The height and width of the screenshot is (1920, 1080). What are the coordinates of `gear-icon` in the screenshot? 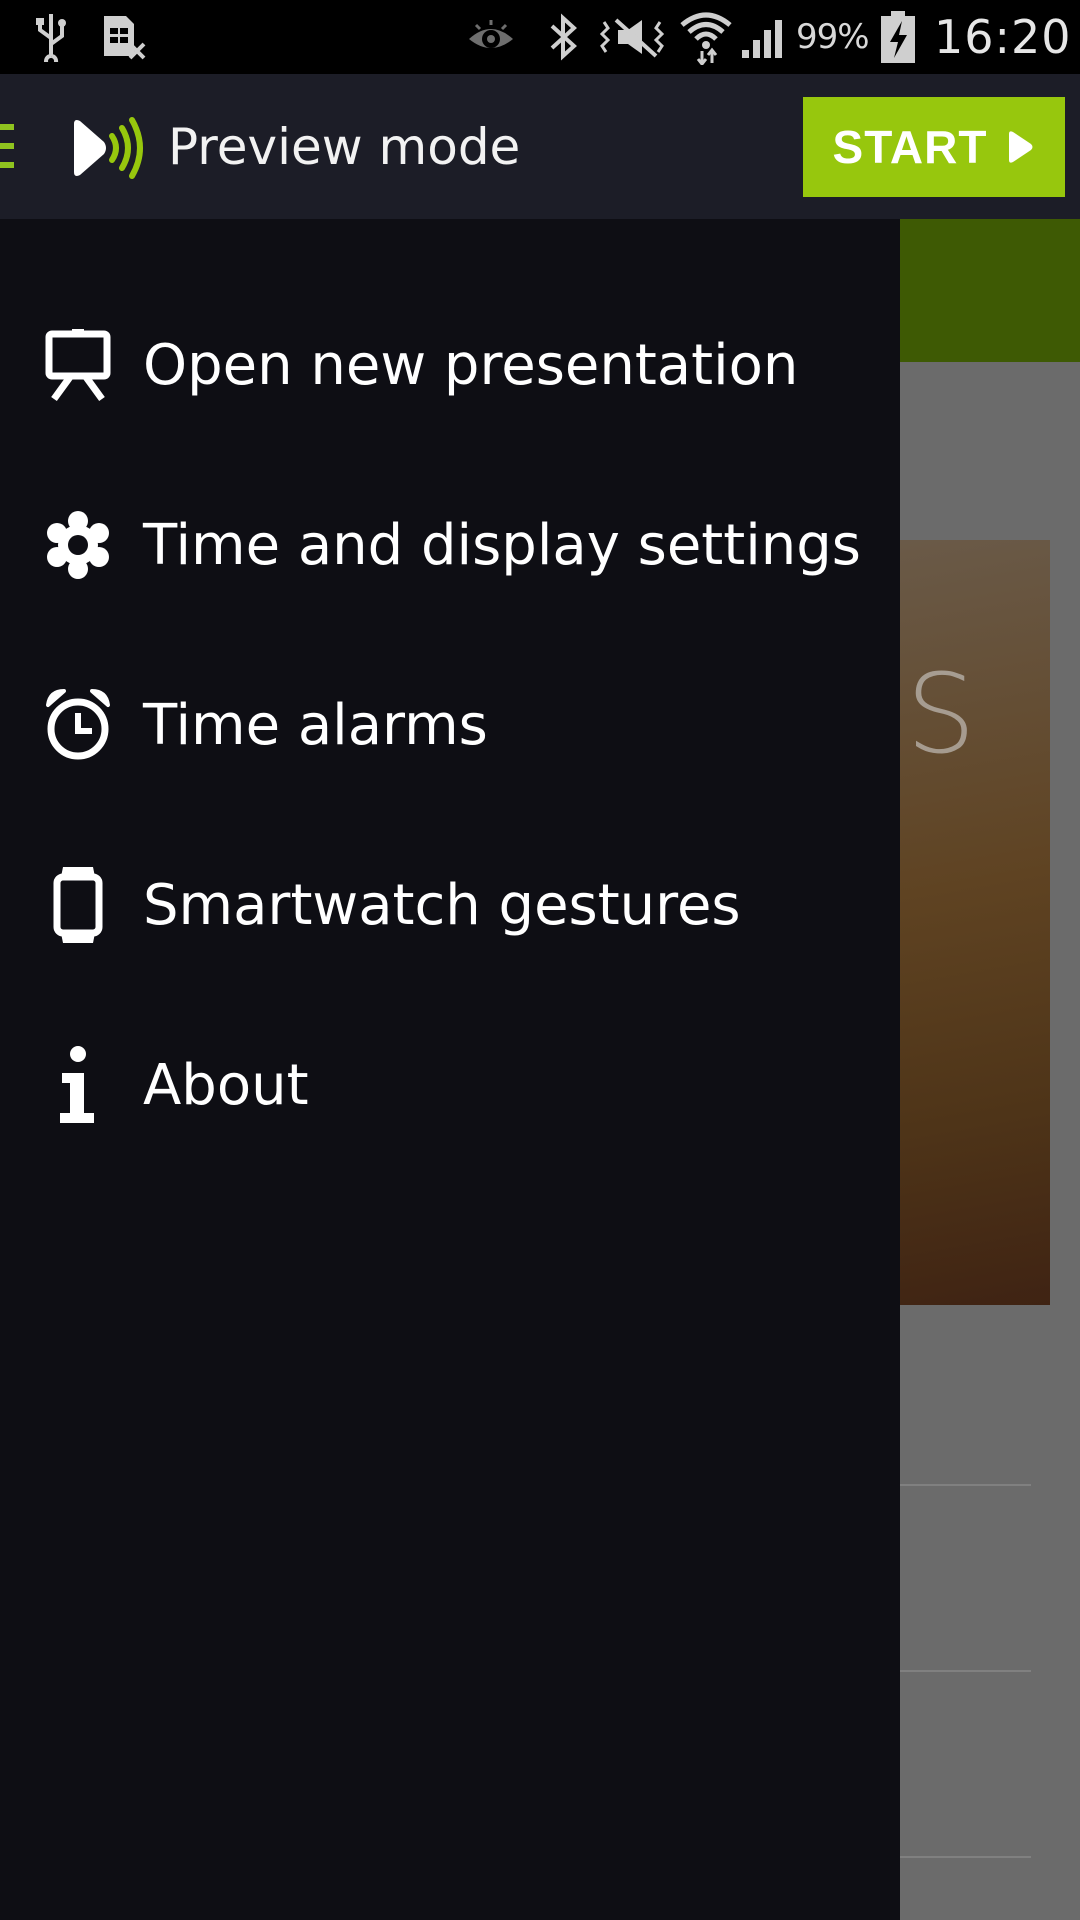 It's located at (78, 545).